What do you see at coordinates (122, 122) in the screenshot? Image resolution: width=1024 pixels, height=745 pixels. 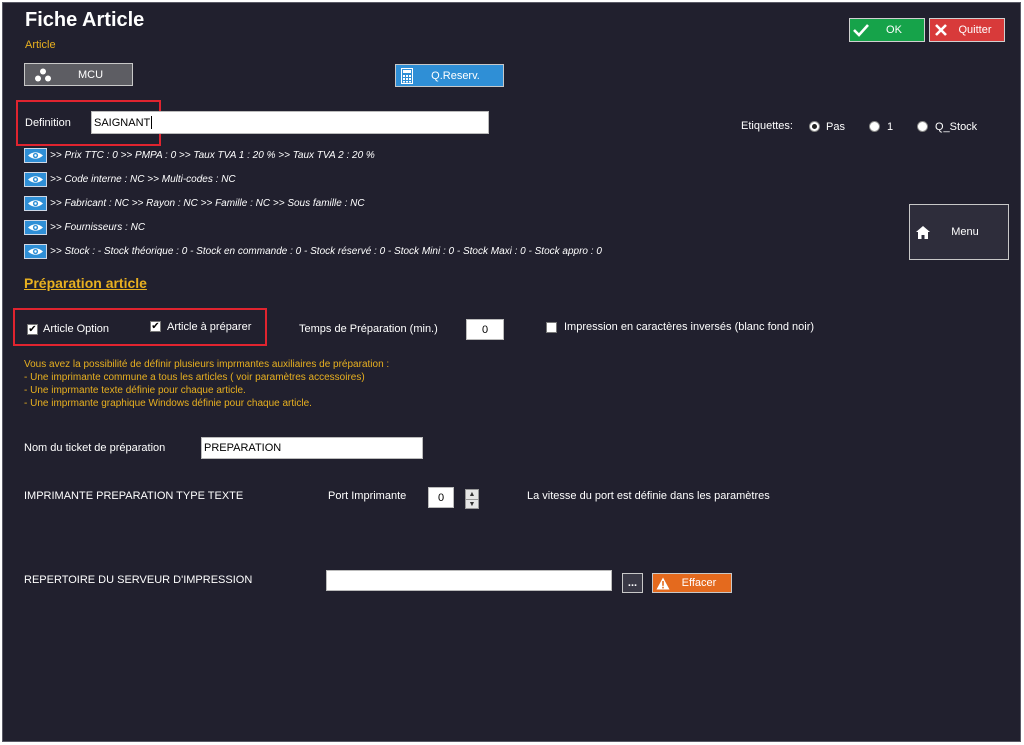 I see `definition-value: SAIGNANT` at bounding box center [122, 122].